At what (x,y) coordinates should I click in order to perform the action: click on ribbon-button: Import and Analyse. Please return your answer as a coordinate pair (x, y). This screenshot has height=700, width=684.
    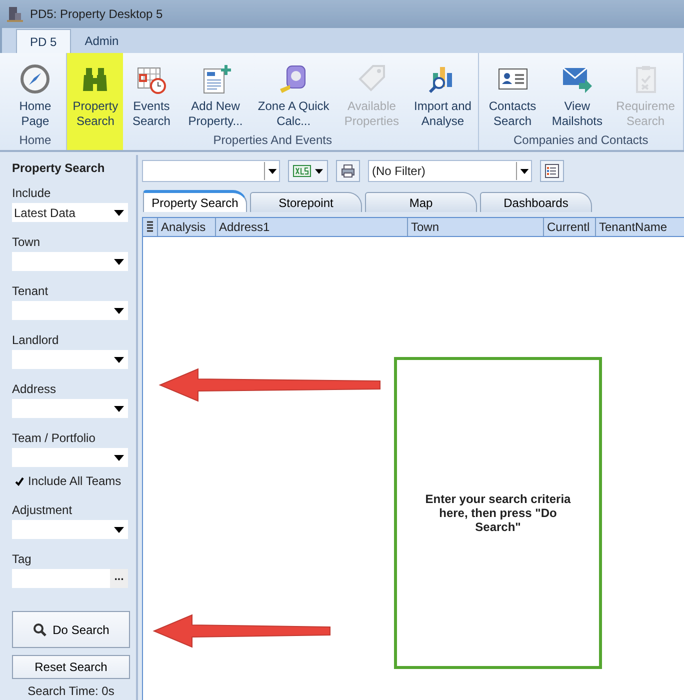
    Looking at the image, I should click on (443, 96).